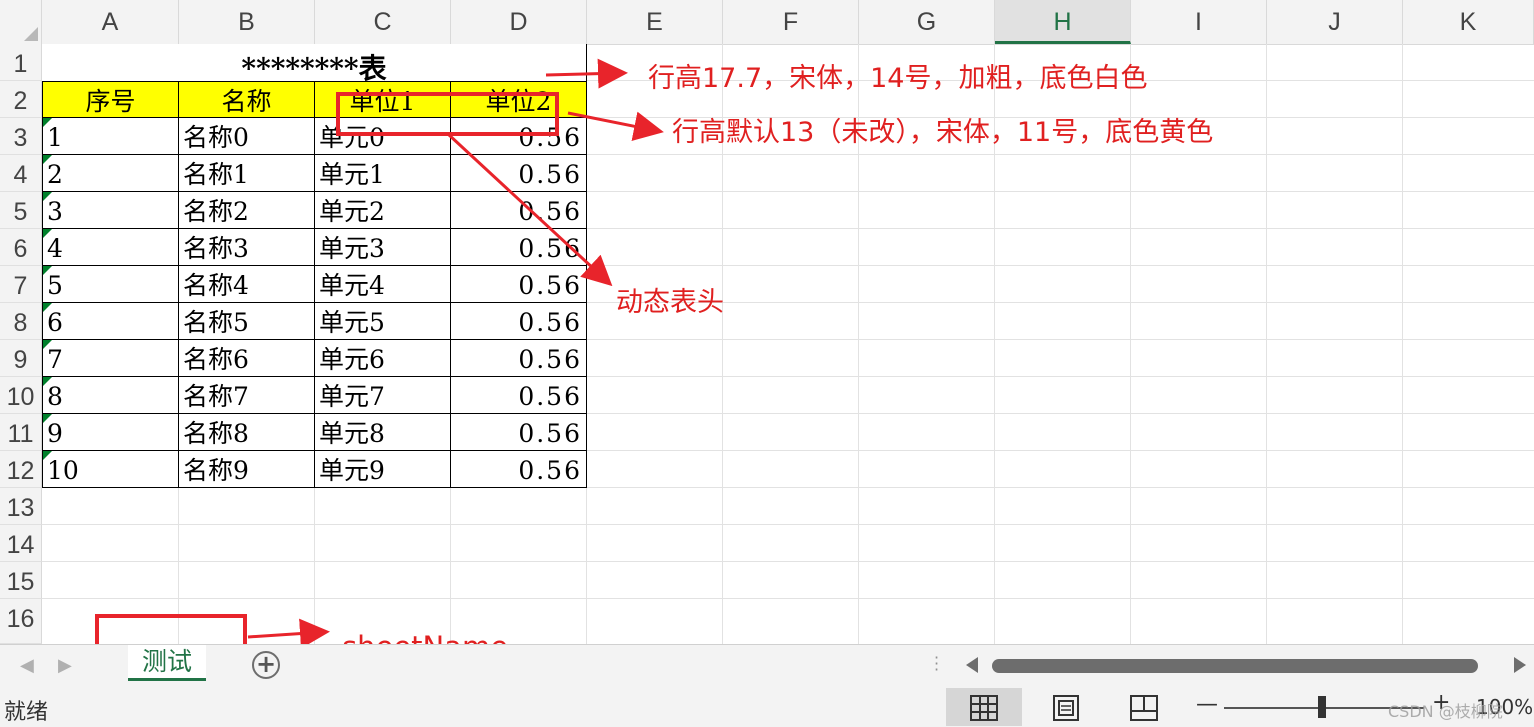 The image size is (1534, 727). What do you see at coordinates (1235, 666) in the screenshot?
I see `horizontal-scrollbar-thumb` at bounding box center [1235, 666].